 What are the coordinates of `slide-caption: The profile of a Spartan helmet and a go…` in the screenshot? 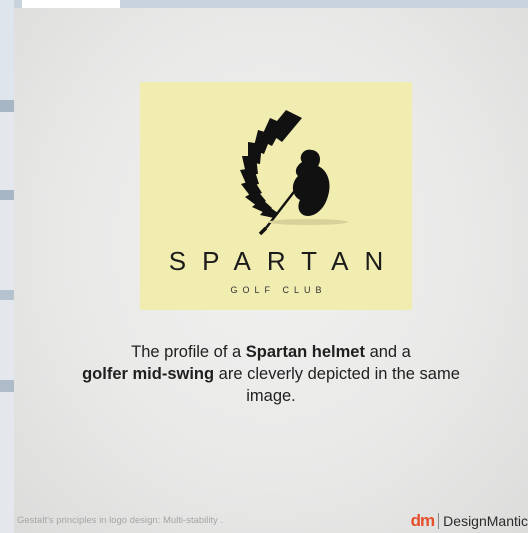 It's located at (271, 374).